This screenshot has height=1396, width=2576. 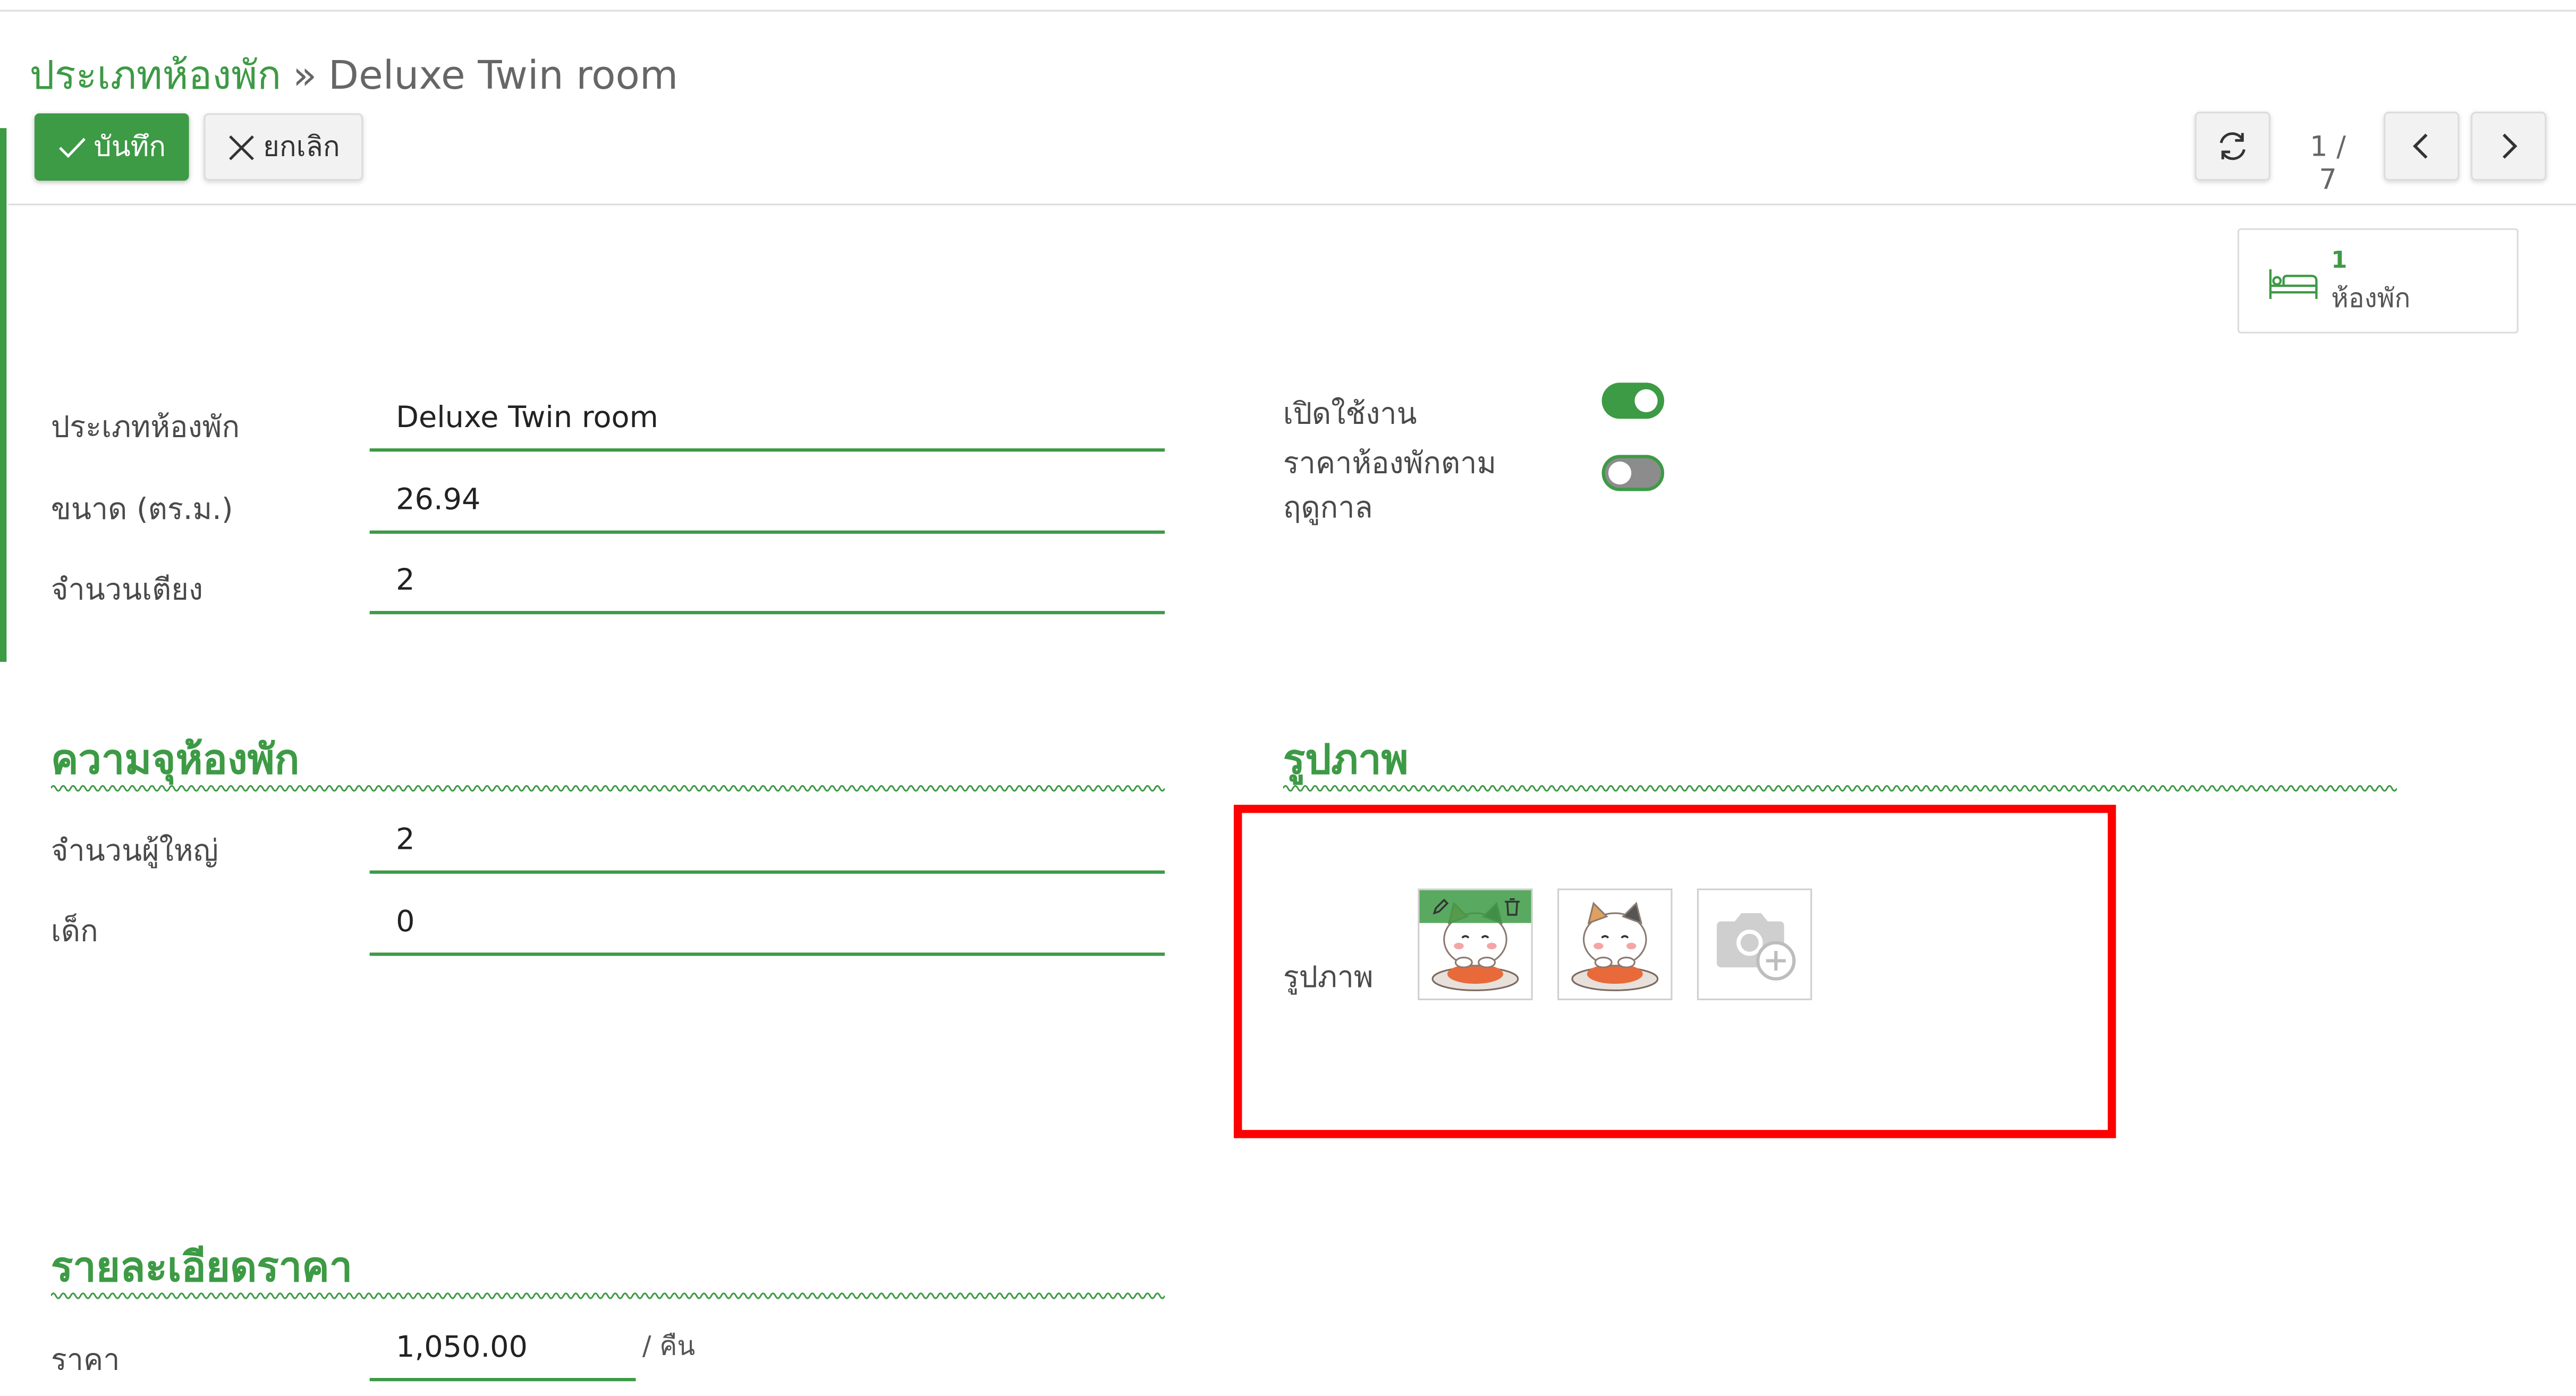 I want to click on toolbar-divider, so click(x=1292, y=204).